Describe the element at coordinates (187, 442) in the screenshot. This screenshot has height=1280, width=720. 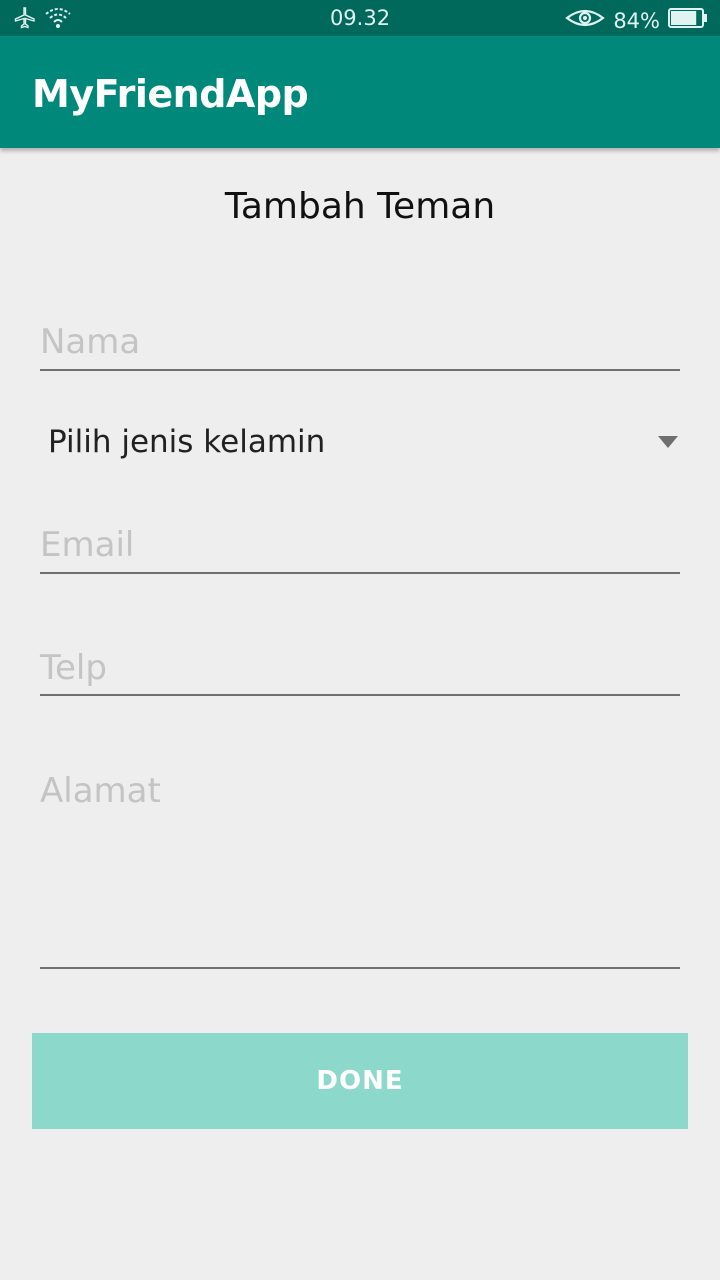
I see `gender-selected-value: Pilih jenis kelamin` at that location.